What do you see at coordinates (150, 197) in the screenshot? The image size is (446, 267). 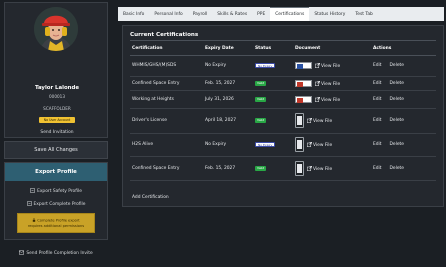 I see `add-certification-link: Add Certification` at bounding box center [150, 197].